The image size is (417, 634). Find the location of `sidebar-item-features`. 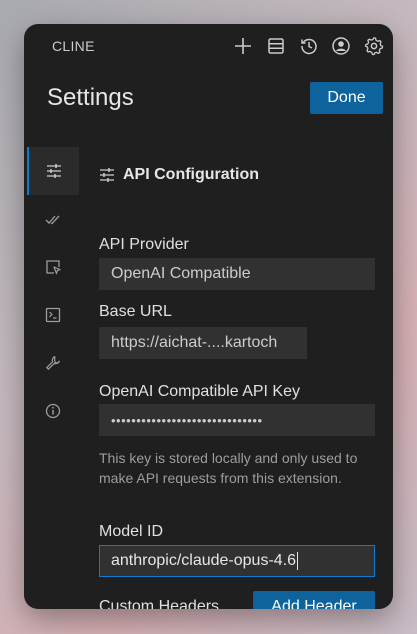

sidebar-item-features is located at coordinates (53, 219).